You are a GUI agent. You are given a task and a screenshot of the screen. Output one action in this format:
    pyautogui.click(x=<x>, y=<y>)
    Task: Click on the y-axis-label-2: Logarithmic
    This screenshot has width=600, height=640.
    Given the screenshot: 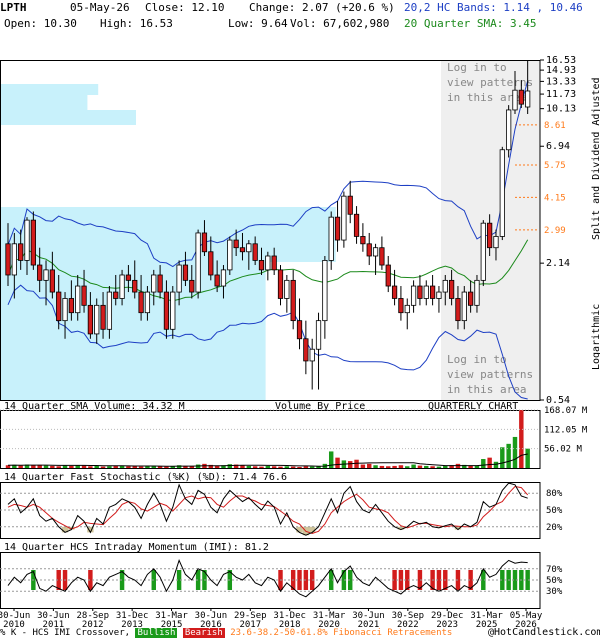 What is the action you would take?
    pyautogui.click(x=595, y=337)
    